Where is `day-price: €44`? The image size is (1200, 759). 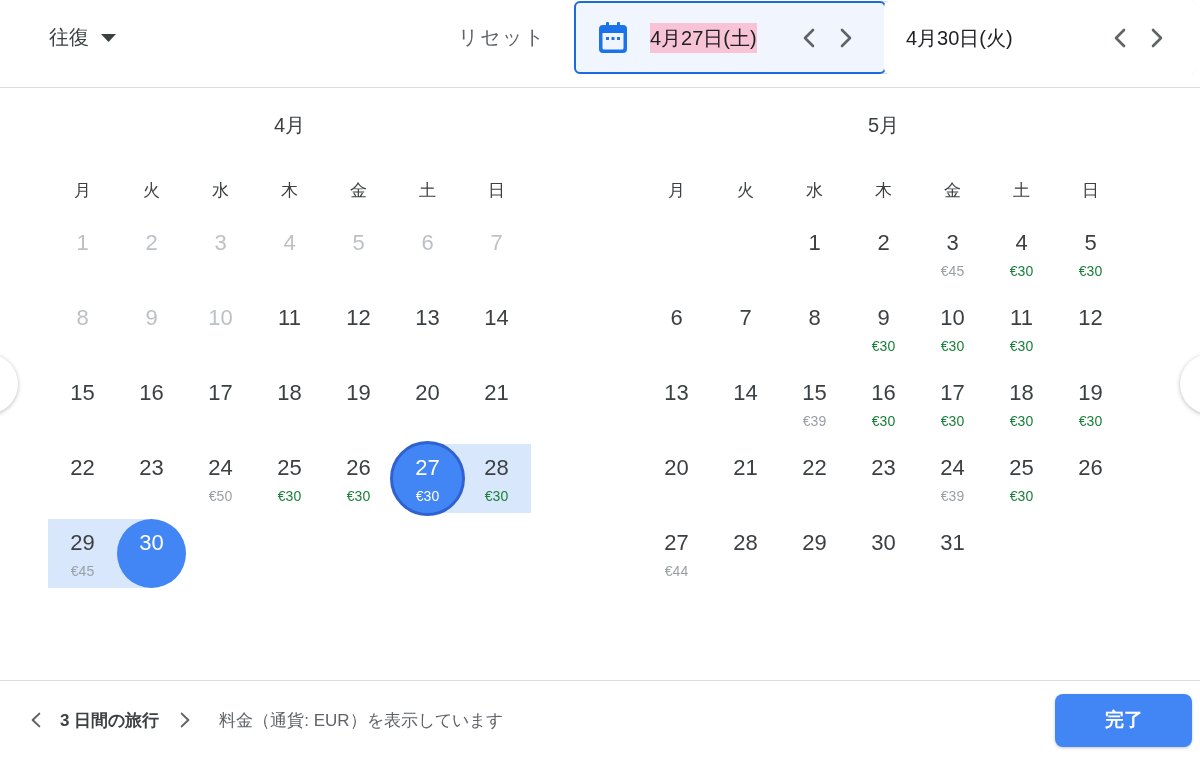
day-price: €44 is located at coordinates (676, 571).